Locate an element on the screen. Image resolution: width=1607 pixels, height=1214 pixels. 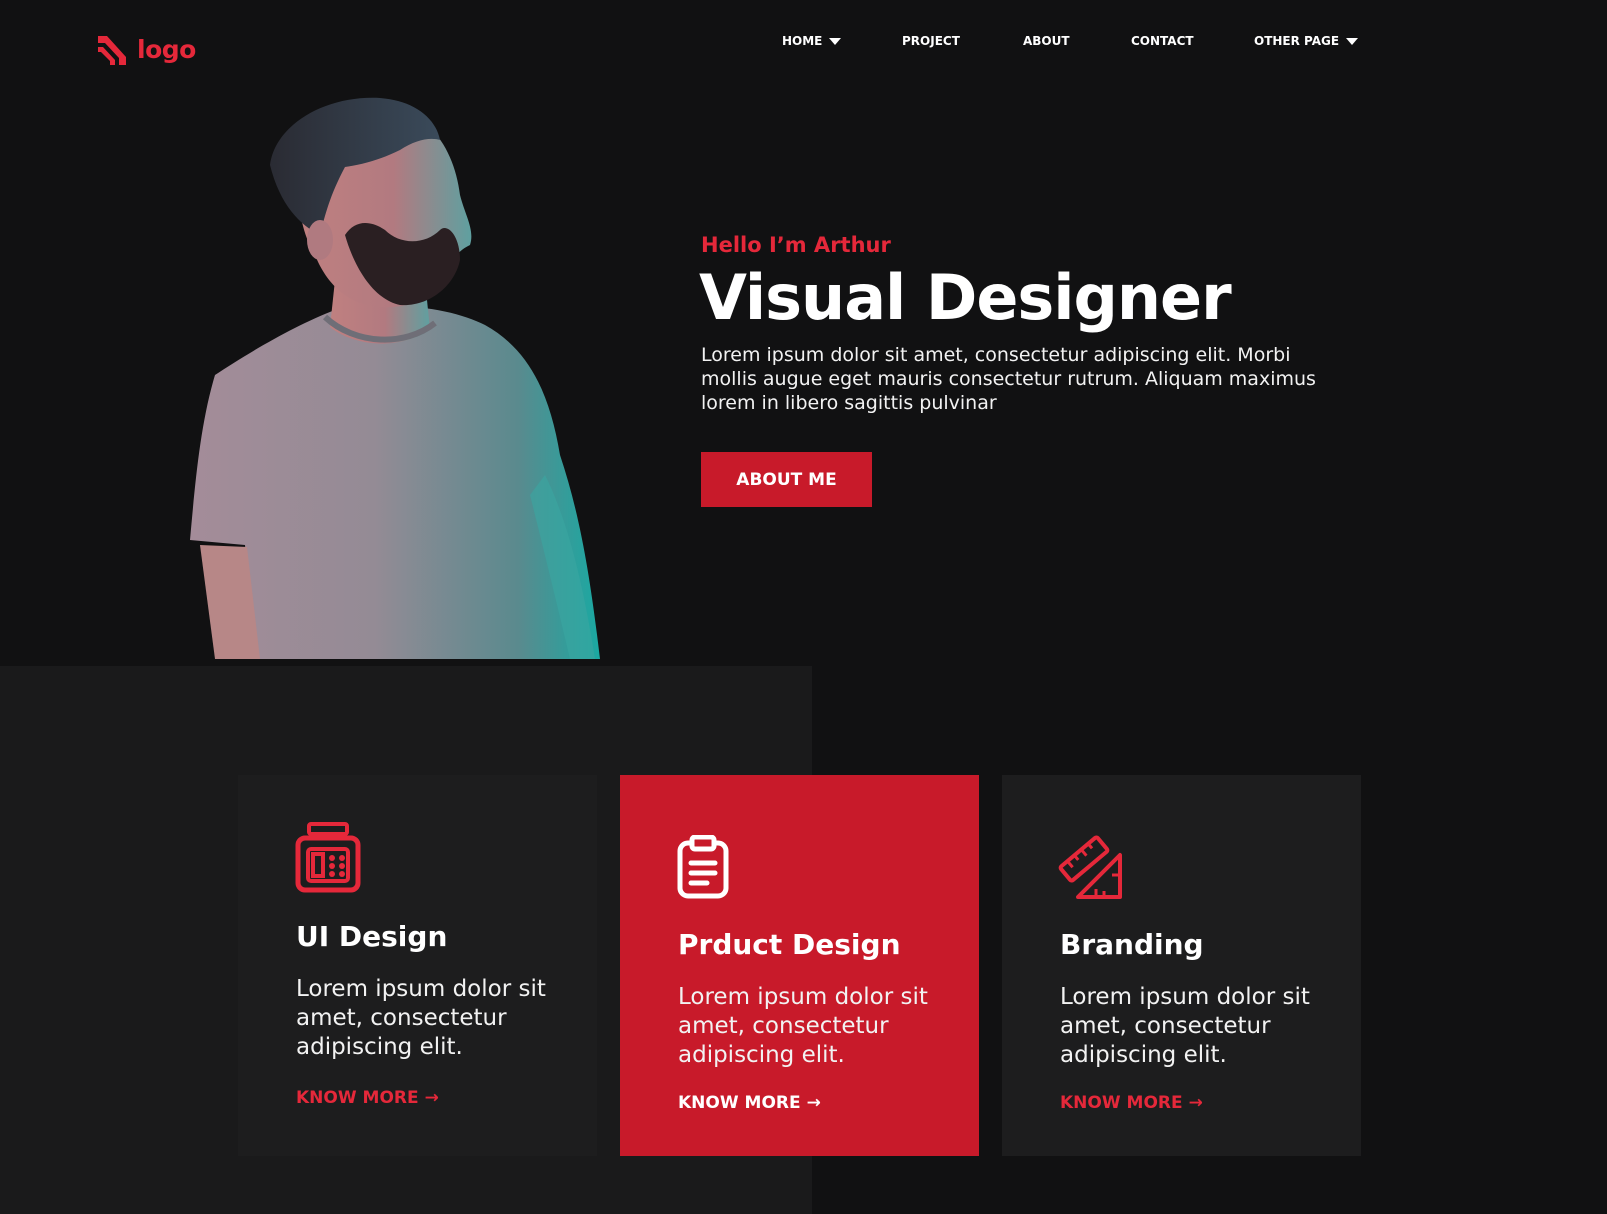
logo-text: logo is located at coordinates (166, 49).